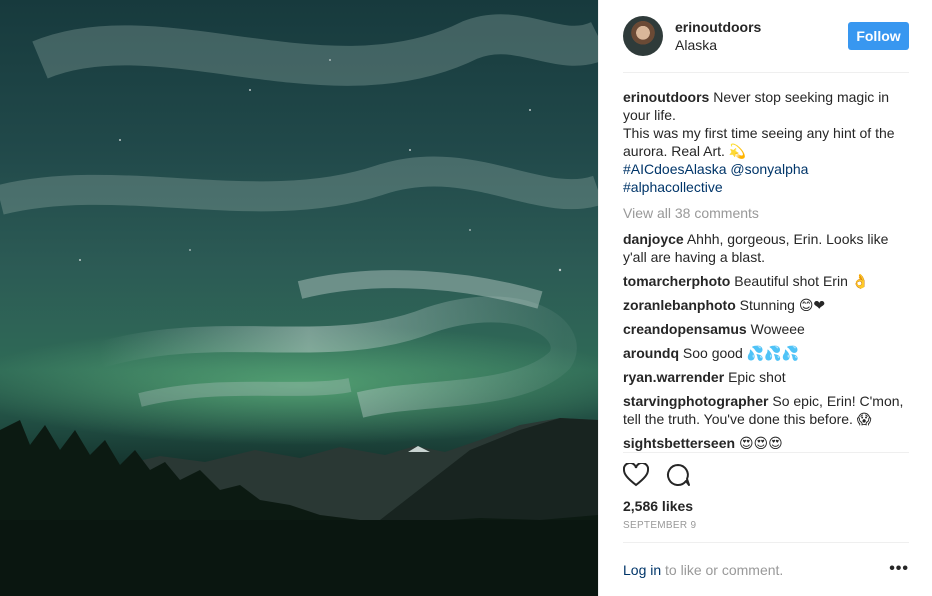  Describe the element at coordinates (802, 281) in the screenshot. I see `comment-text: Beautiful shot Erin 👌` at that location.